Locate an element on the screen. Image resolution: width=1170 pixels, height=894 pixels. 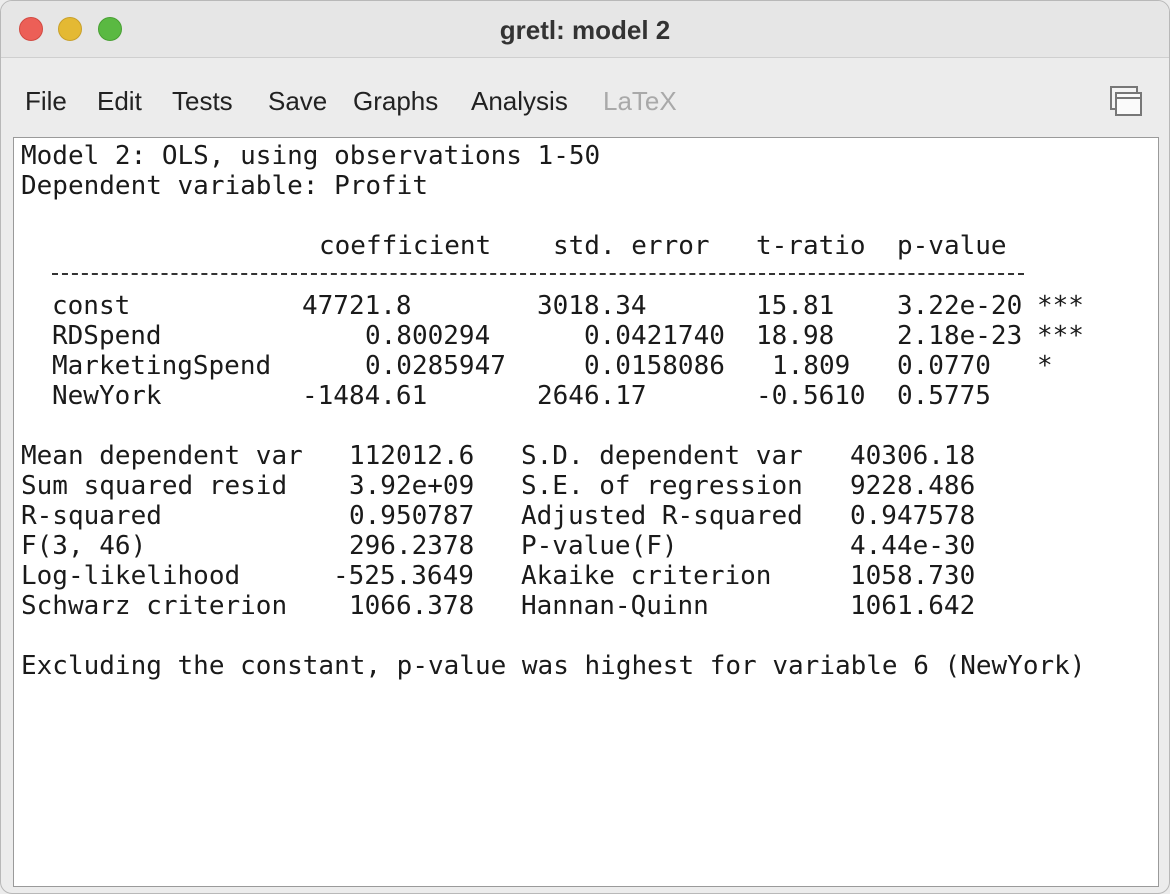
menu-file: File is located at coordinates (46, 101).